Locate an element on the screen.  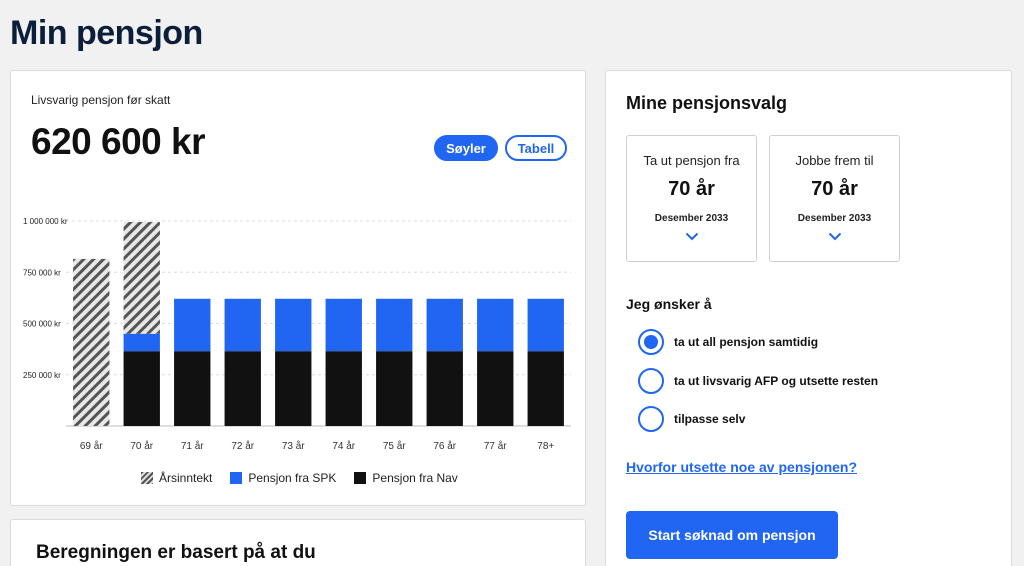
basis-title: Beregningen er basert på at du is located at coordinates (176, 552).